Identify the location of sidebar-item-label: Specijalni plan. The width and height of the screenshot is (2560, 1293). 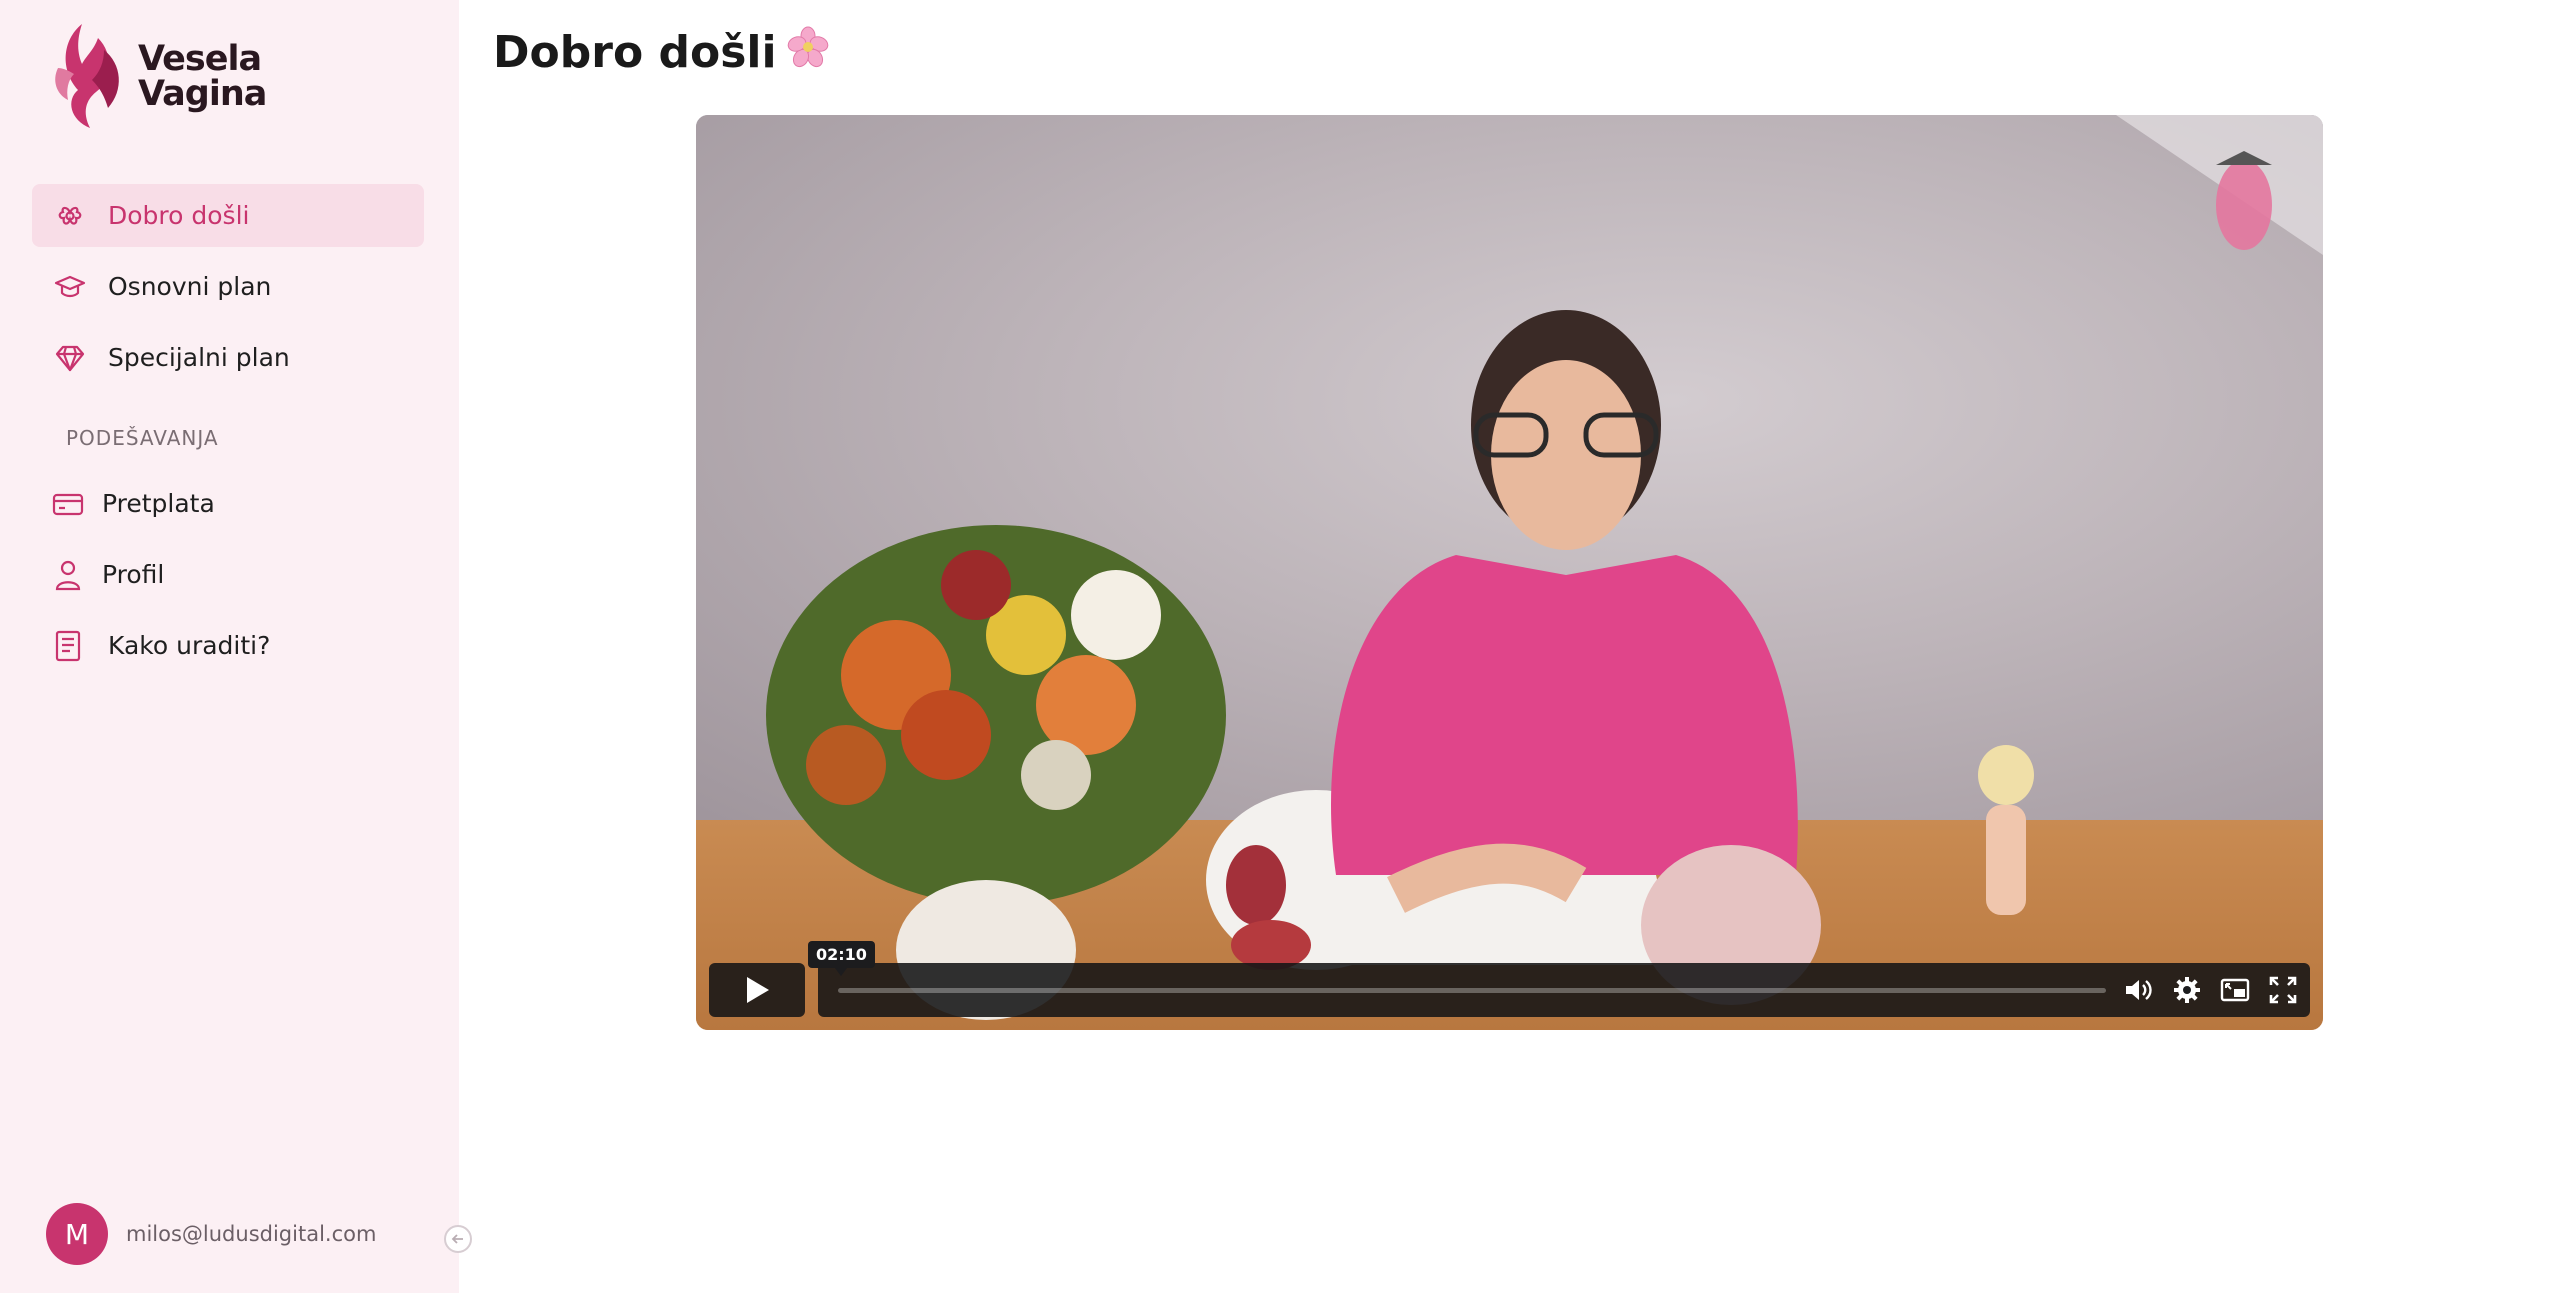
(199, 357).